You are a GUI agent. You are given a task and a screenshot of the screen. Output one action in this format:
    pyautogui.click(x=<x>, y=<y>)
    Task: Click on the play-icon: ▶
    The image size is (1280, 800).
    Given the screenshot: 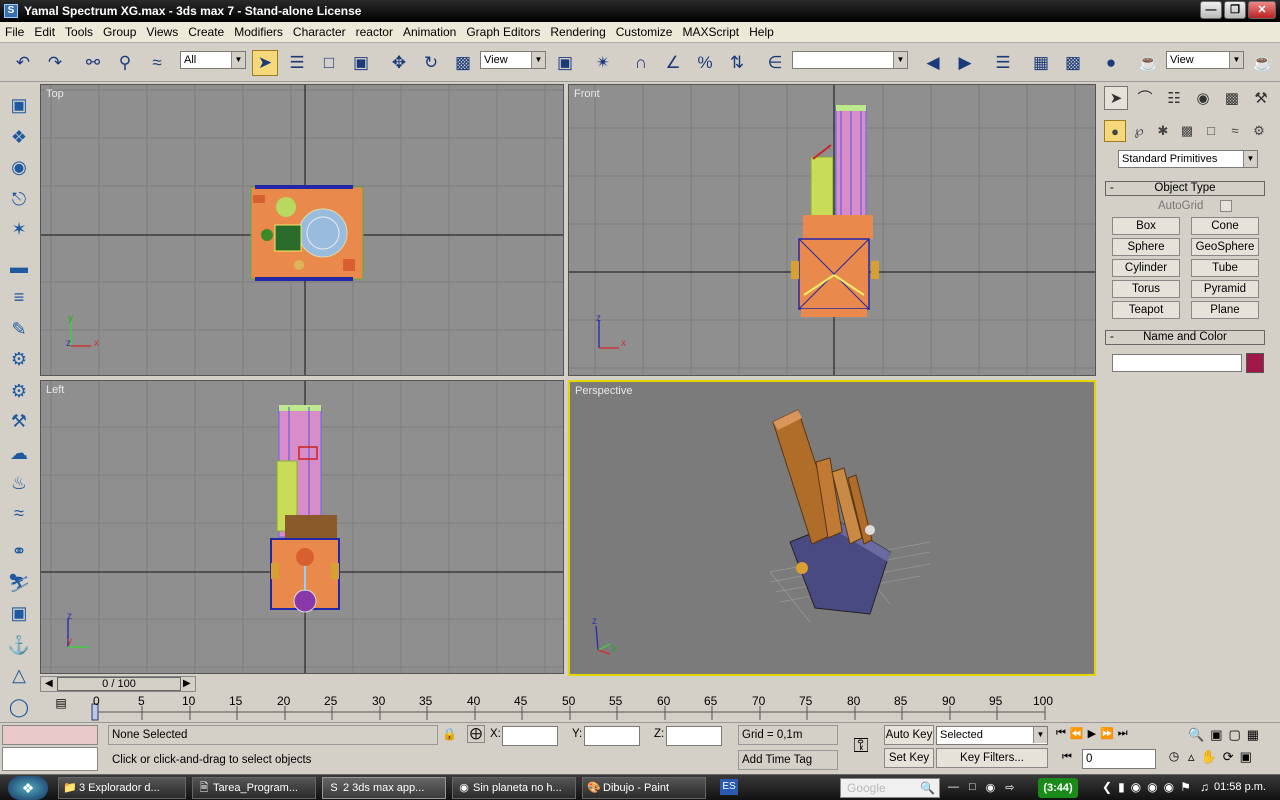 What is the action you would take?
    pyautogui.click(x=1092, y=733)
    